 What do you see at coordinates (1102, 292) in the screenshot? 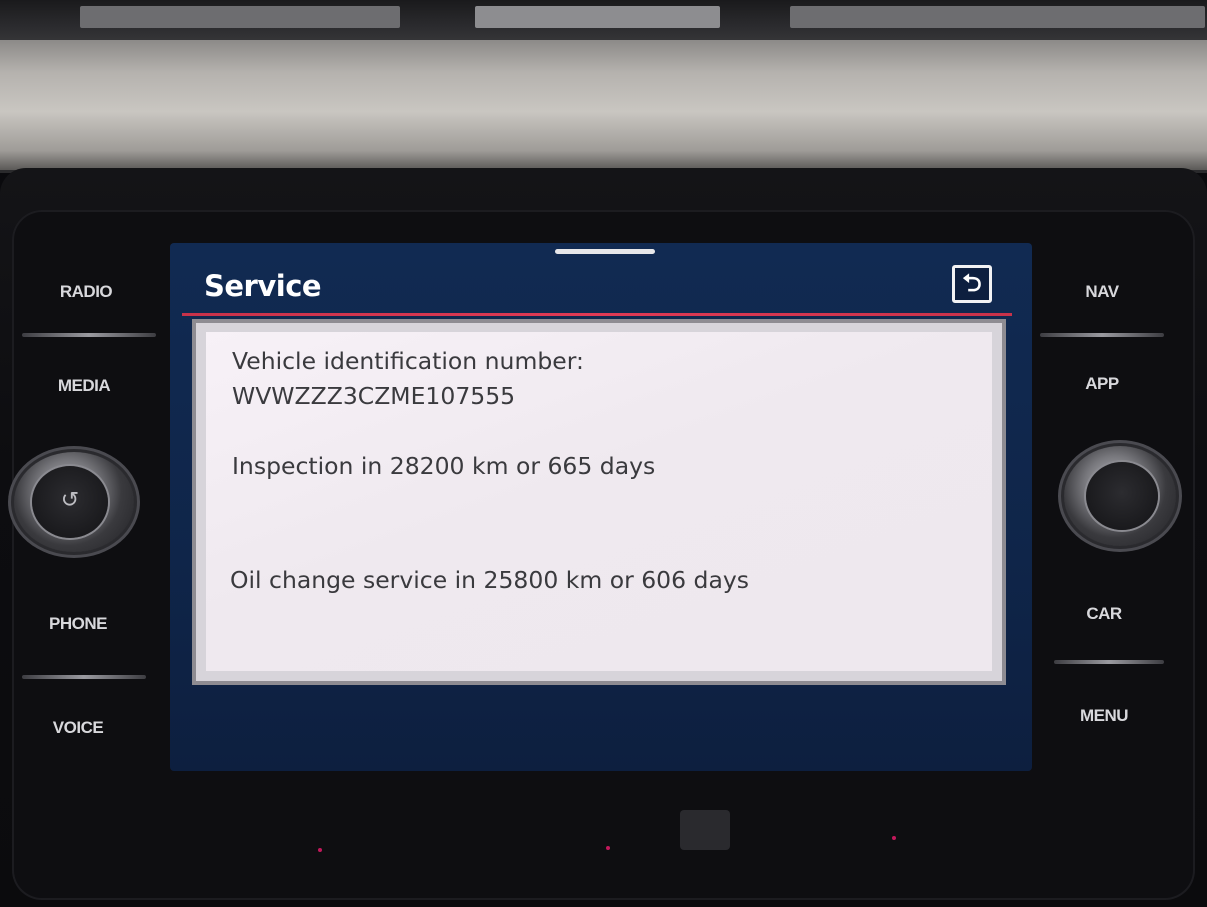
I see `nav-button: NAV` at bounding box center [1102, 292].